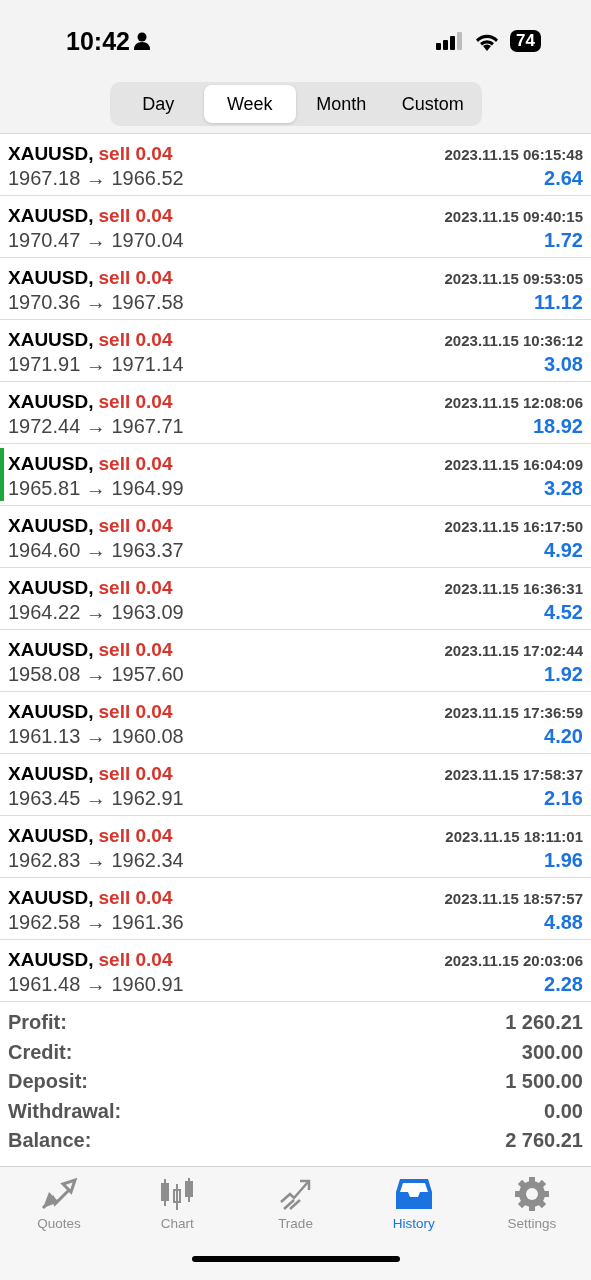 The width and height of the screenshot is (591, 1280). Describe the element at coordinates (295, 971) in the screenshot. I see `deal-row: XAUUSD, sell 0.04 2023.11.15 20:03:06 1961.48 → 1960.91 2.28` at that location.